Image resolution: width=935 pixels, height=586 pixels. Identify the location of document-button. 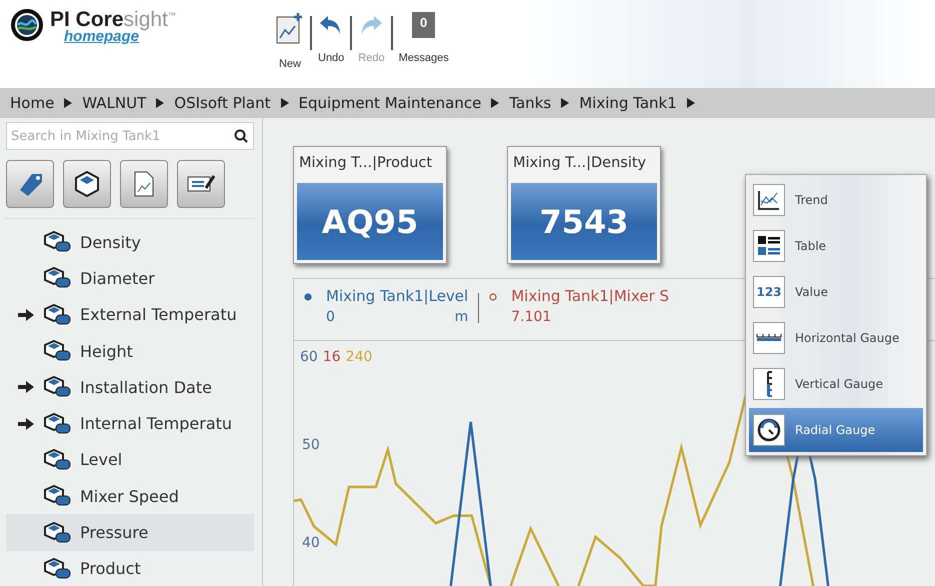
(144, 184).